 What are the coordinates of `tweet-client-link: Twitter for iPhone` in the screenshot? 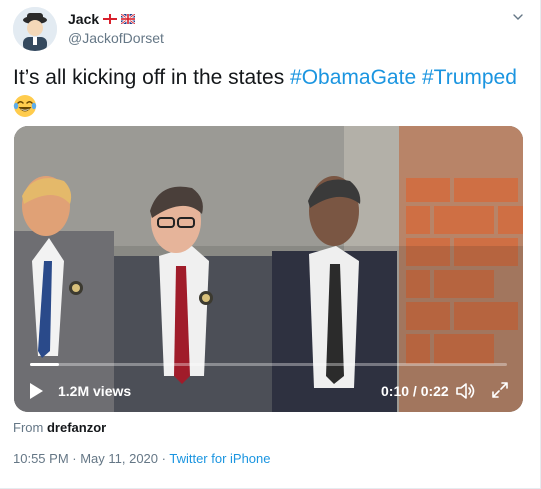 It's located at (219, 458).